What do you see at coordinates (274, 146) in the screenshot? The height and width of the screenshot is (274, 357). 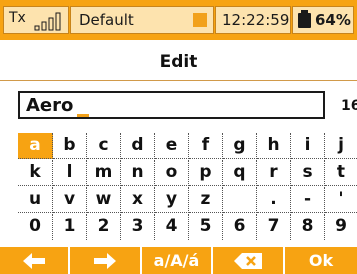 I see `key-h: h` at bounding box center [274, 146].